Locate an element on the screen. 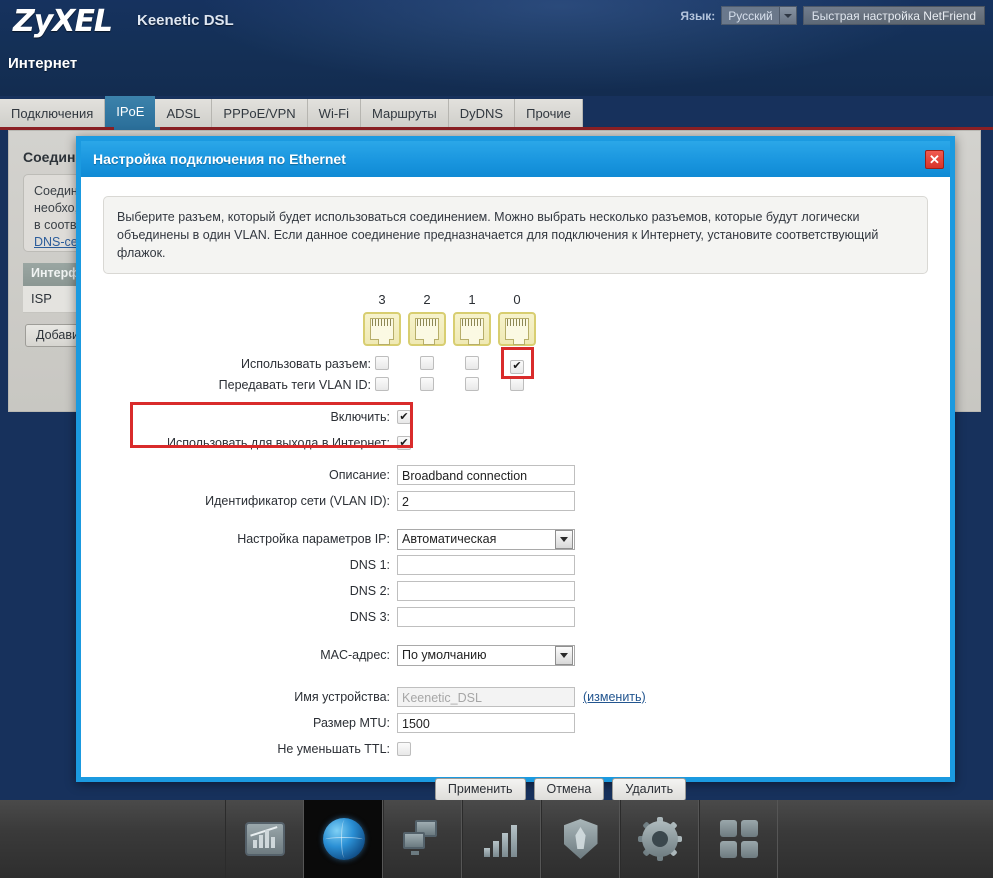 The height and width of the screenshot is (878, 993). ttl-checkbox is located at coordinates (404, 749).